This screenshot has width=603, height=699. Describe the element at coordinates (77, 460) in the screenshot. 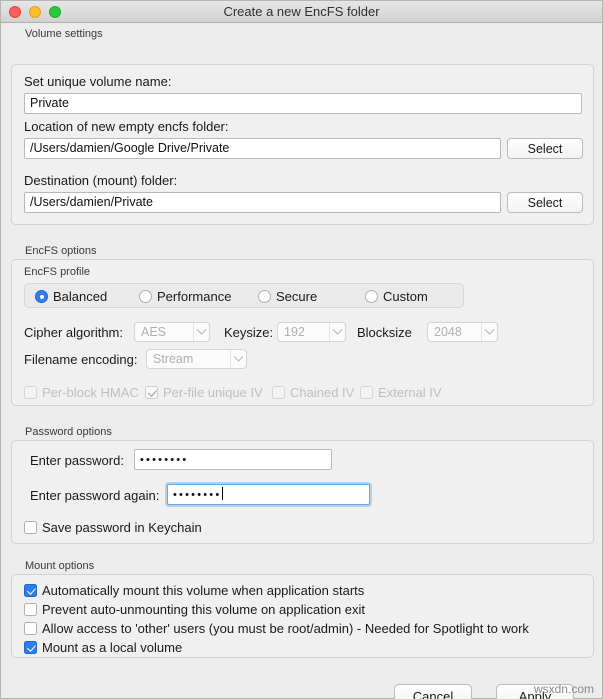

I see `enter-password-label: Enter password:` at that location.